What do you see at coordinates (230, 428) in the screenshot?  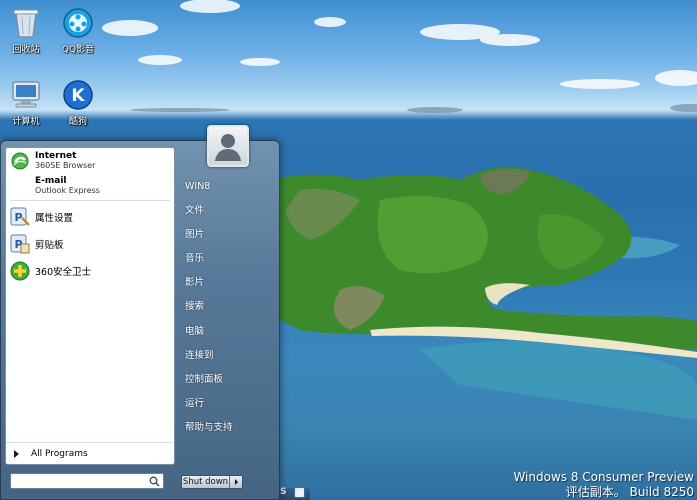 I see `places-item-help-support: 帮助与支持` at bounding box center [230, 428].